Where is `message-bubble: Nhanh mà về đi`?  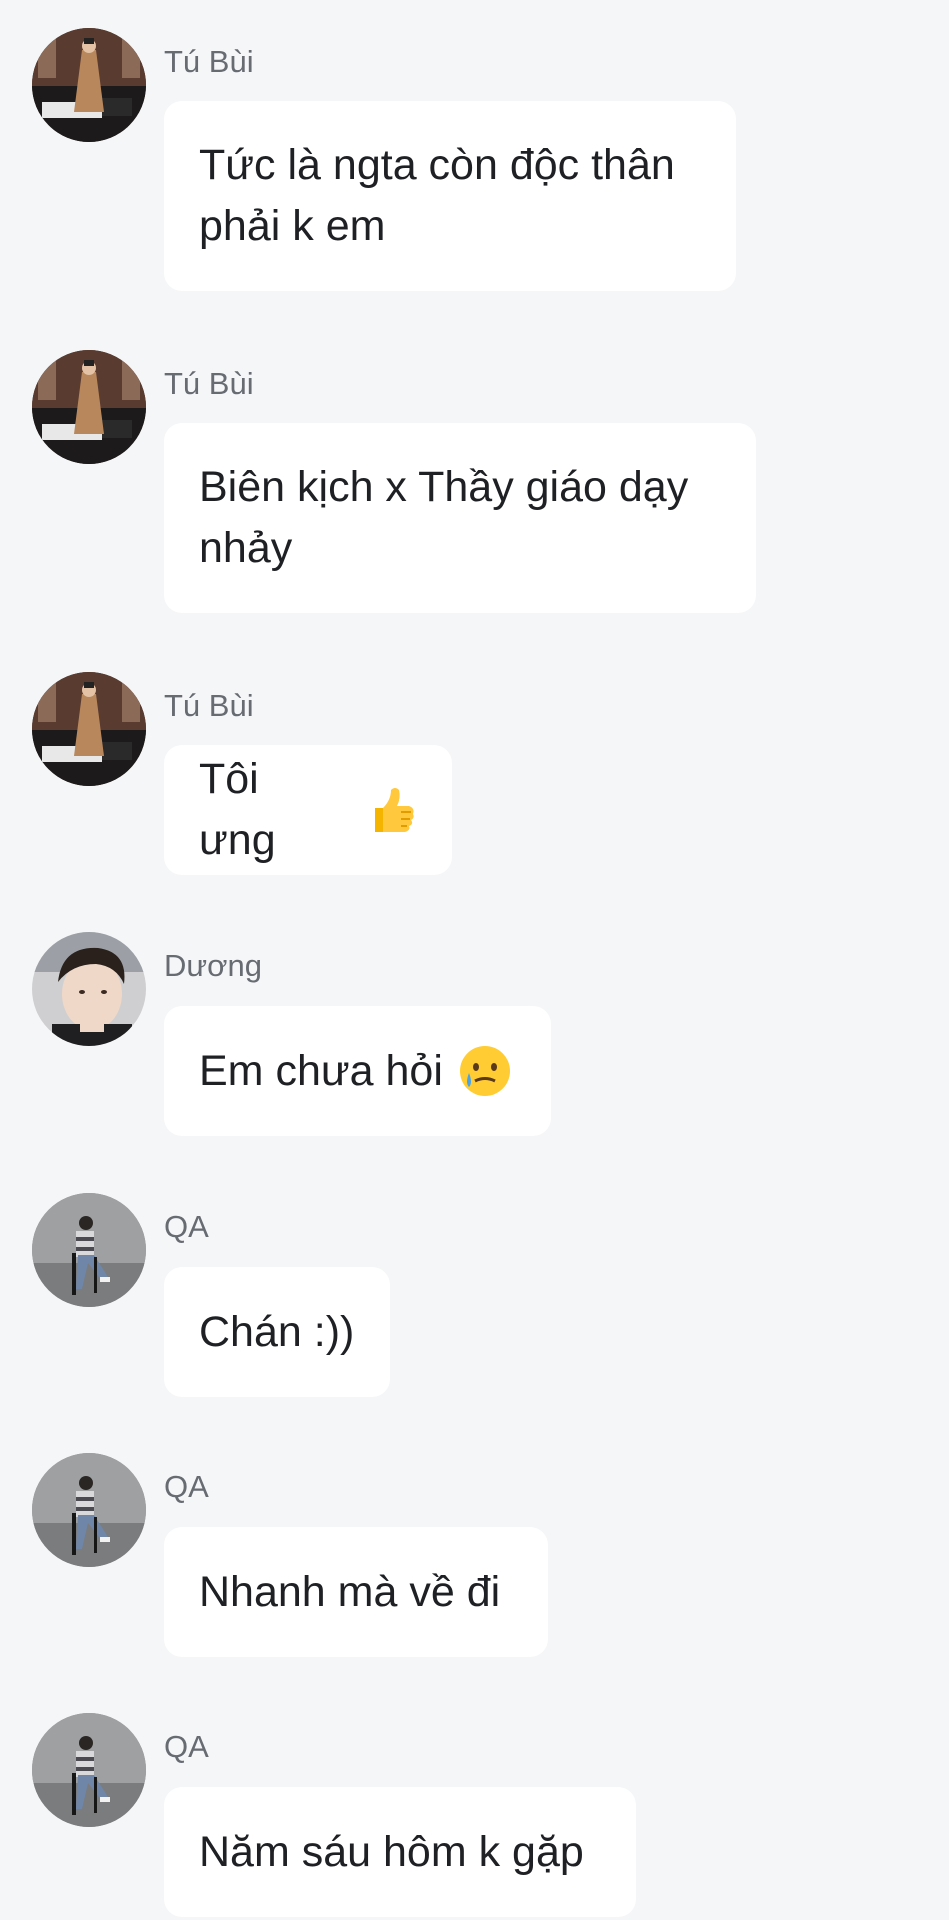
message-bubble: Nhanh mà về đi is located at coordinates (356, 1592).